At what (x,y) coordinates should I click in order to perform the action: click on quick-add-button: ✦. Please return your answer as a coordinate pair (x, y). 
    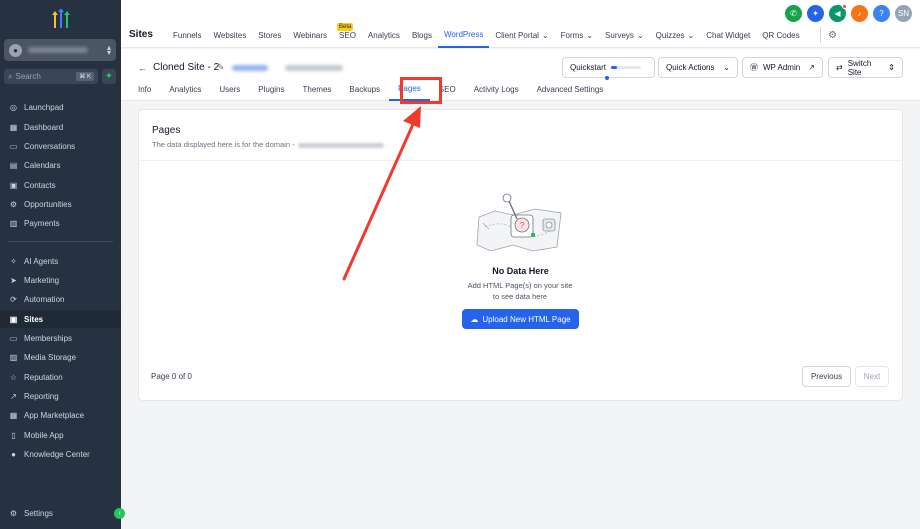
    Looking at the image, I should click on (109, 76).